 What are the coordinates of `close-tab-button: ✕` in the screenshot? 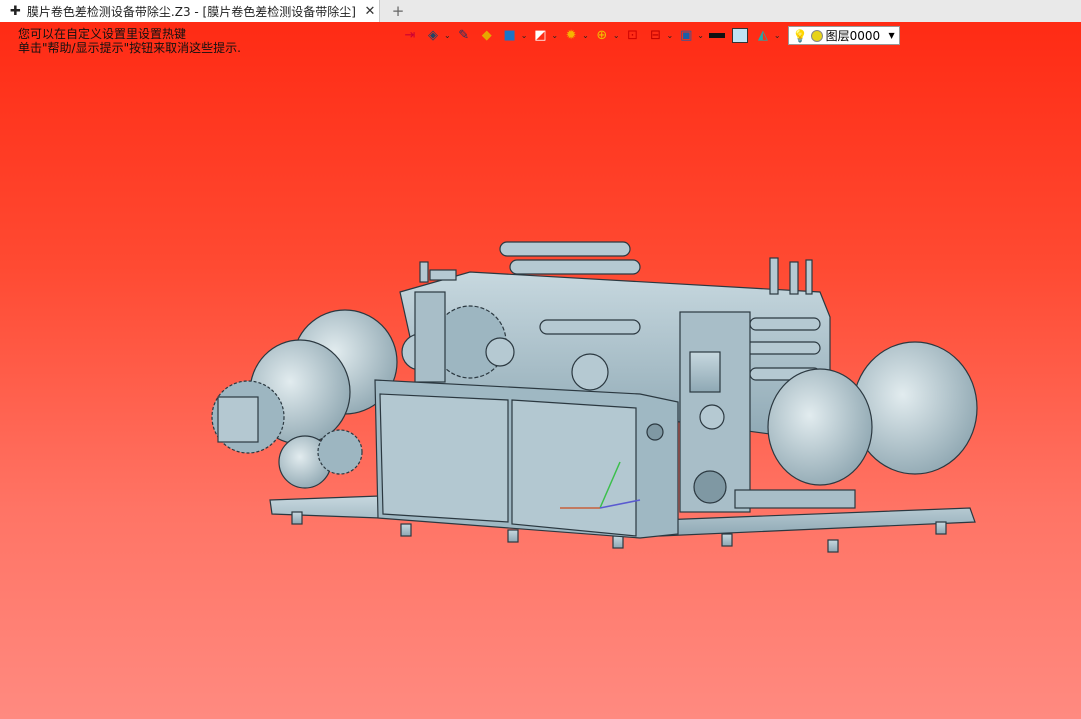 It's located at (370, 11).